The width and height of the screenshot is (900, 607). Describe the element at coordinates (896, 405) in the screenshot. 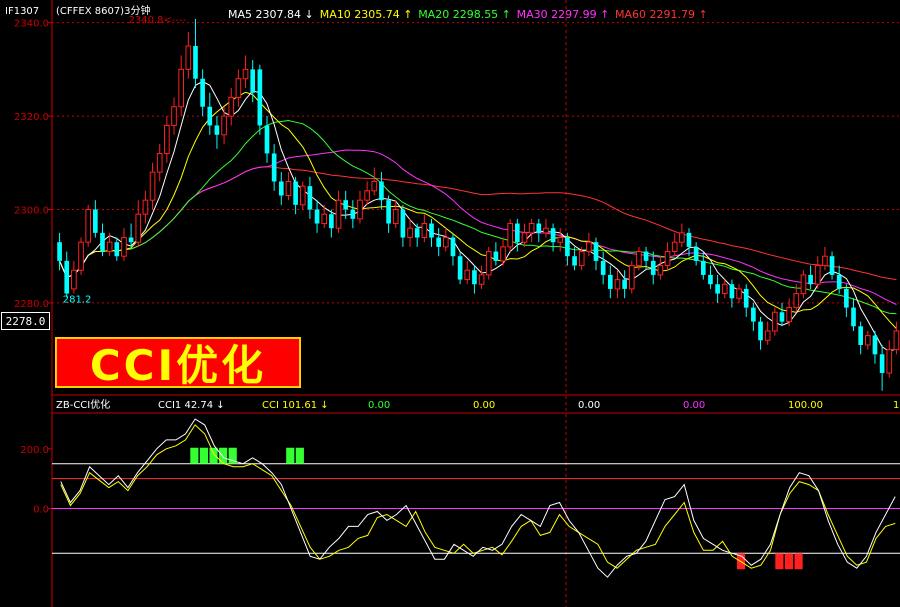

I see `indicator-value-5: 1` at that location.